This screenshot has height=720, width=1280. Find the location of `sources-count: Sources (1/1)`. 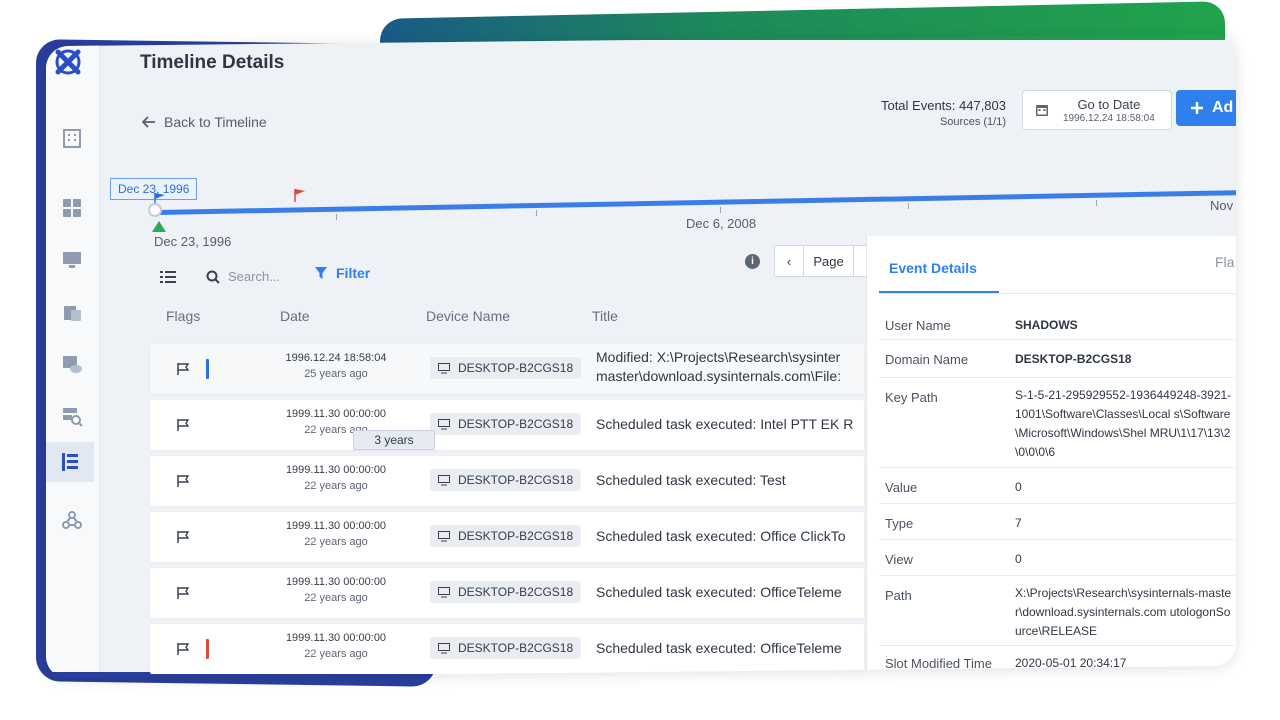

sources-count: Sources (1/1) is located at coordinates (972, 122).